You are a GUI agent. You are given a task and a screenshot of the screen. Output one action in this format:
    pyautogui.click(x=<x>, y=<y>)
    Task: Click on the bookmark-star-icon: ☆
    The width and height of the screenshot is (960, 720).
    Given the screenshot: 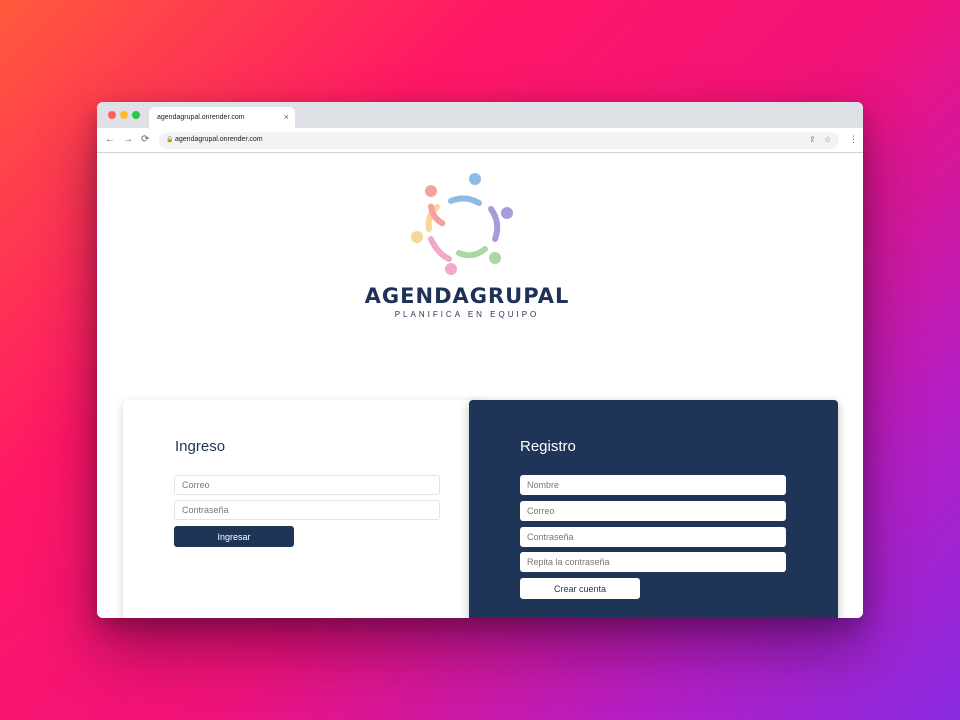 What is the action you would take?
    pyautogui.click(x=827, y=139)
    